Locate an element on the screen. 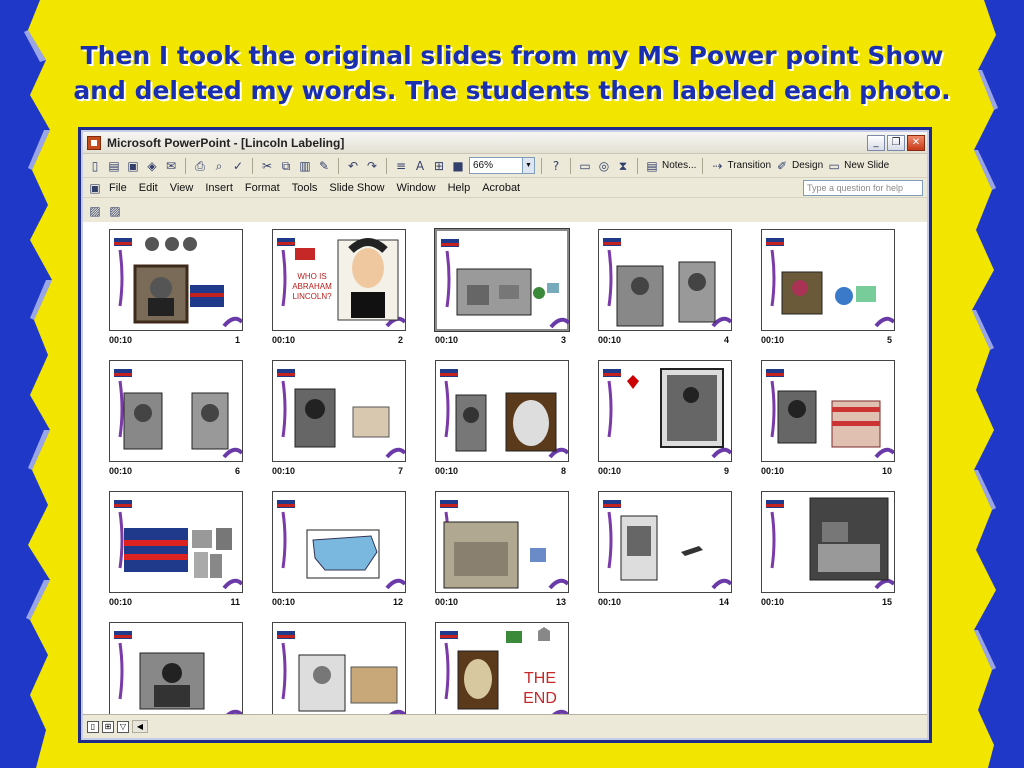 The image size is (1024, 768). menu-help: Help is located at coordinates (459, 188).